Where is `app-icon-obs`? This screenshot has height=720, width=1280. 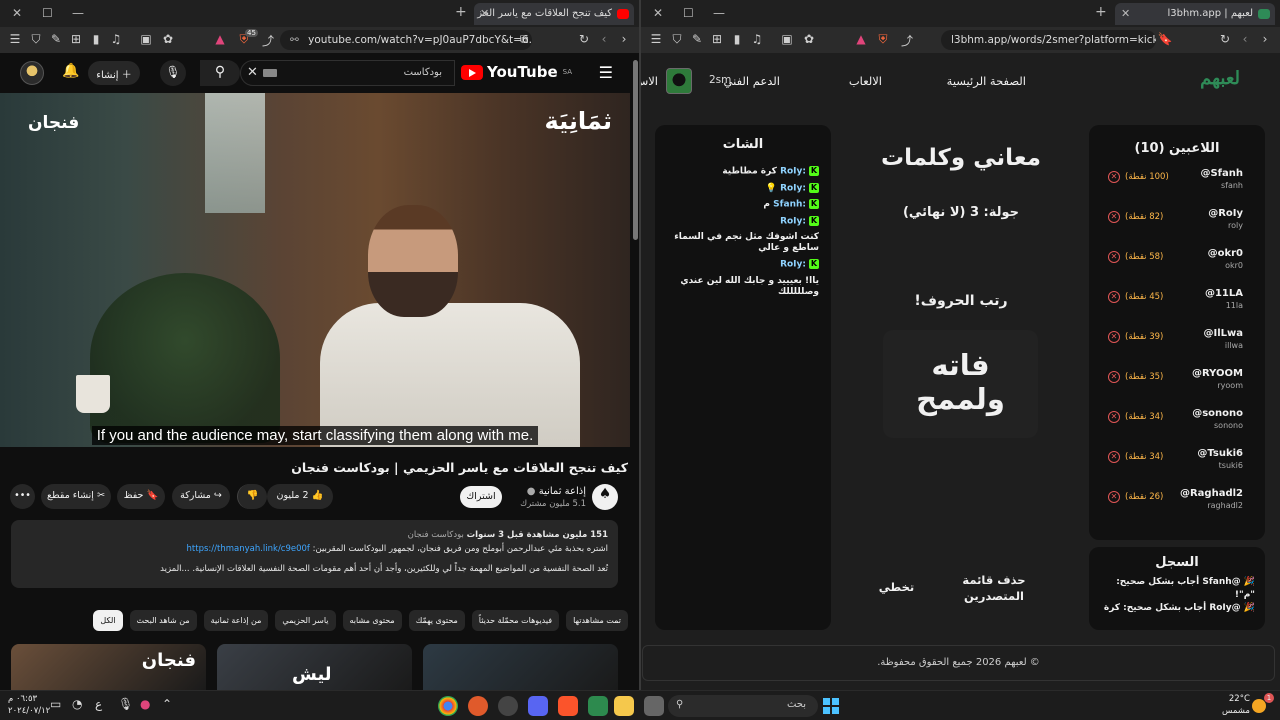 app-icon-obs is located at coordinates (508, 706).